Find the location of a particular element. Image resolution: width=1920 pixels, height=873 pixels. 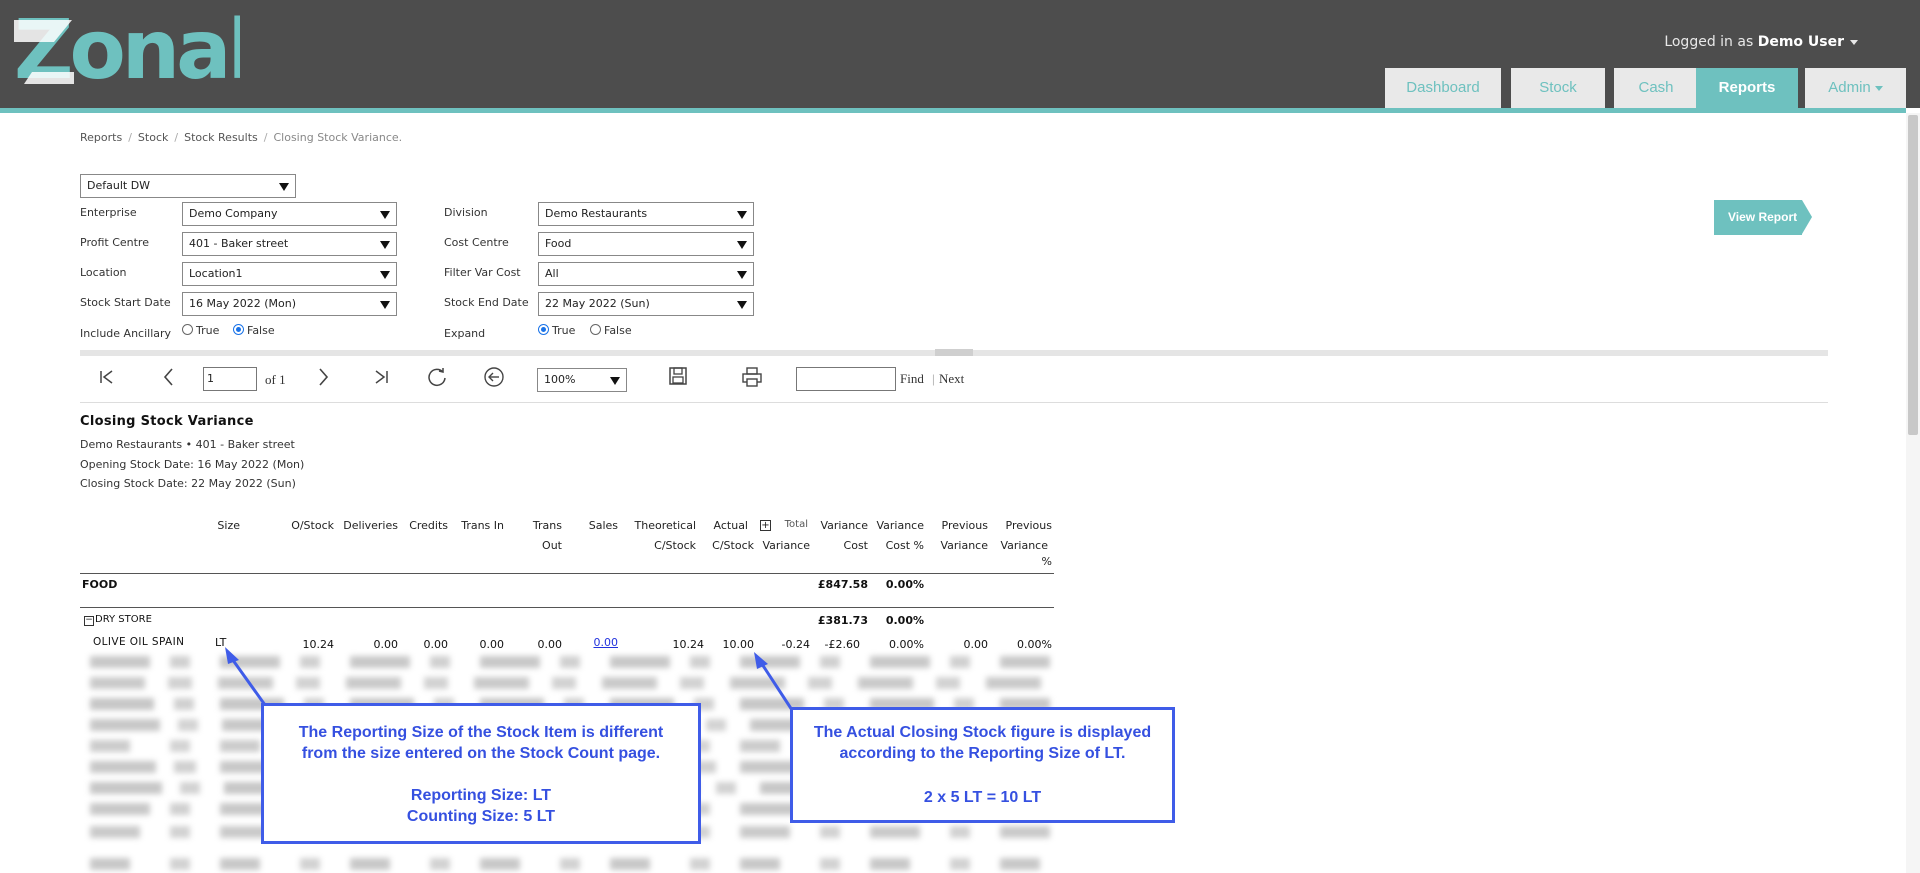

col-actual-2: C/Stock is located at coordinates (733, 545).